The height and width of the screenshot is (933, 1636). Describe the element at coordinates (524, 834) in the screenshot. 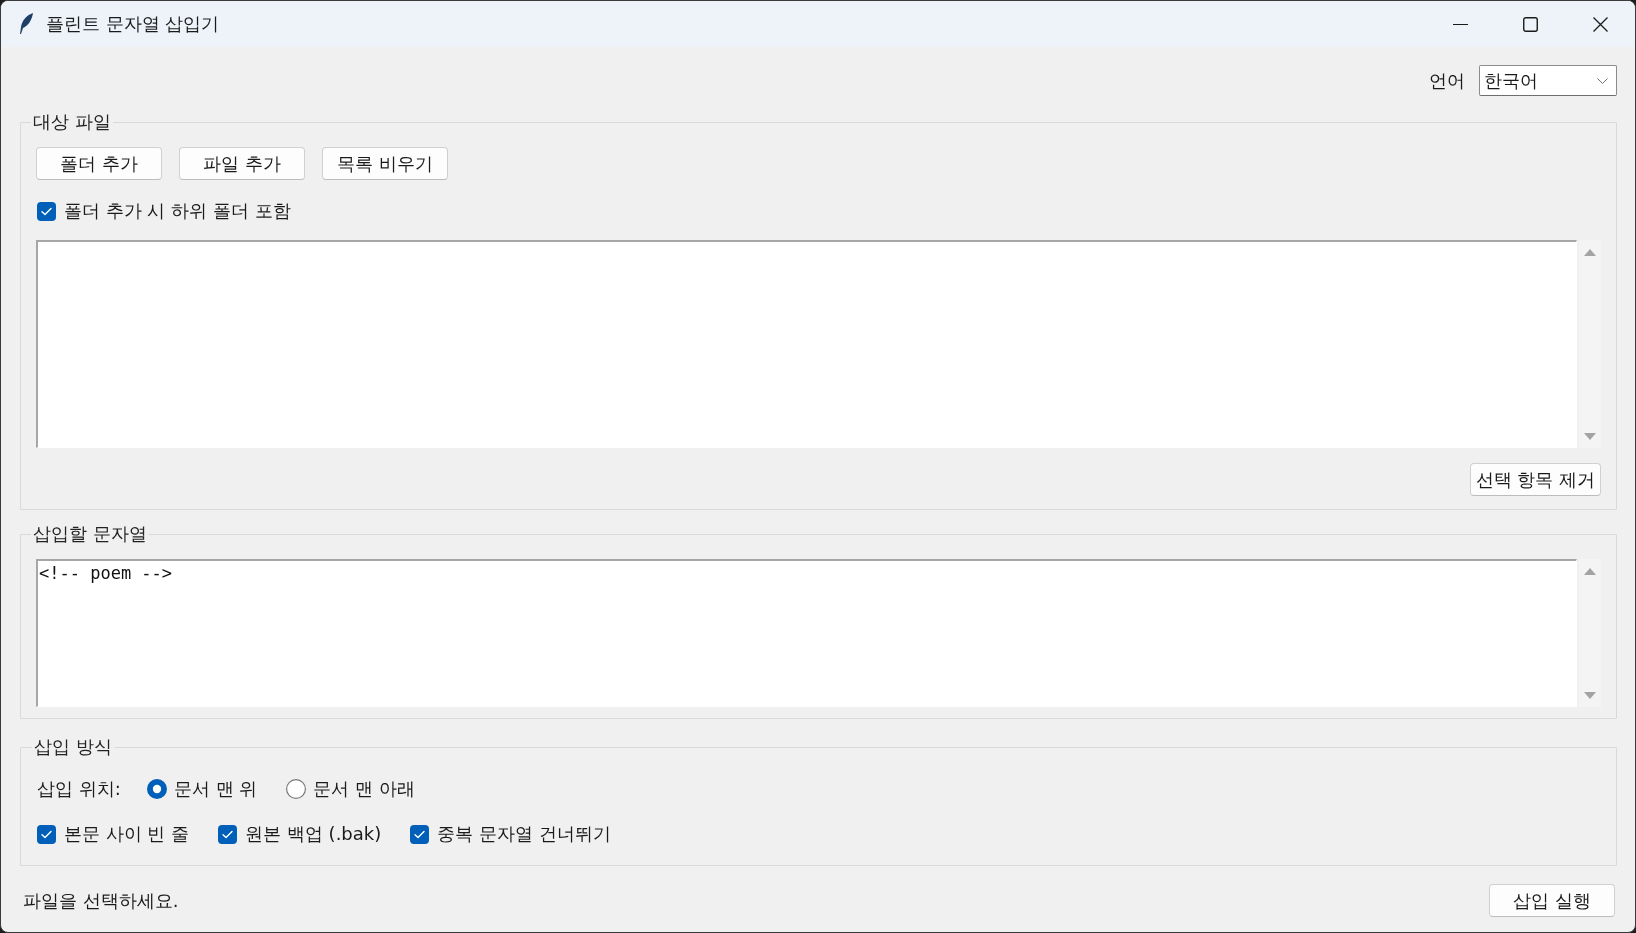

I see `checkbox-label: 중복 문자열 건너뛰기` at that location.